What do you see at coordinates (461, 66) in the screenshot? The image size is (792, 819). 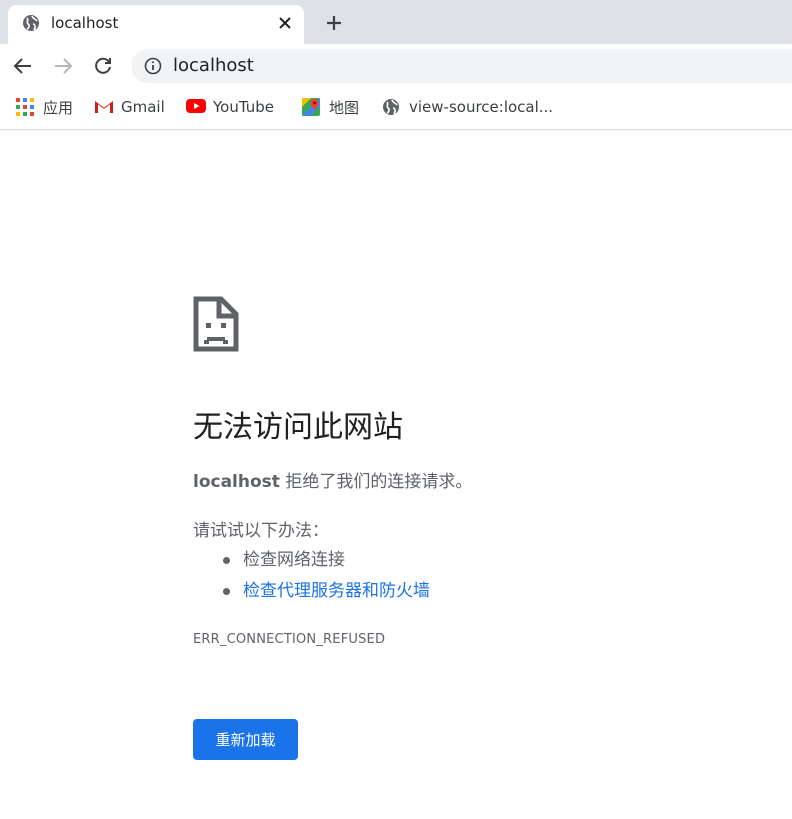 I see `address-bar: localhost` at bounding box center [461, 66].